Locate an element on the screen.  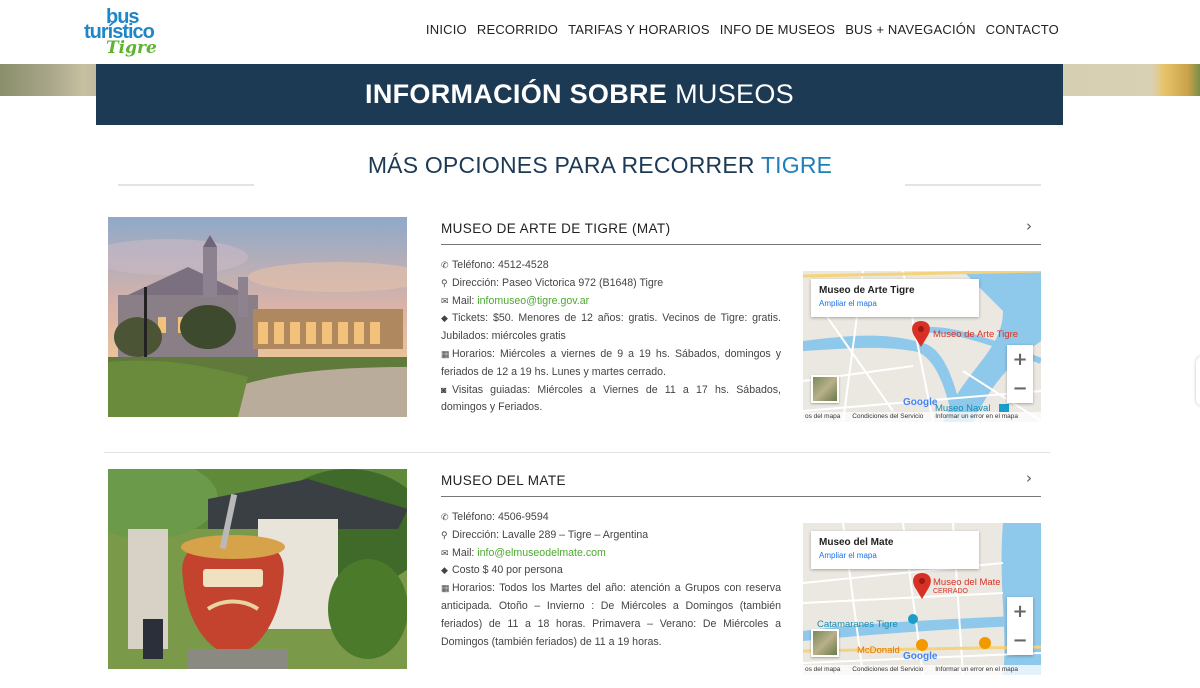
subtitle-divider-right is located at coordinates (973, 185).